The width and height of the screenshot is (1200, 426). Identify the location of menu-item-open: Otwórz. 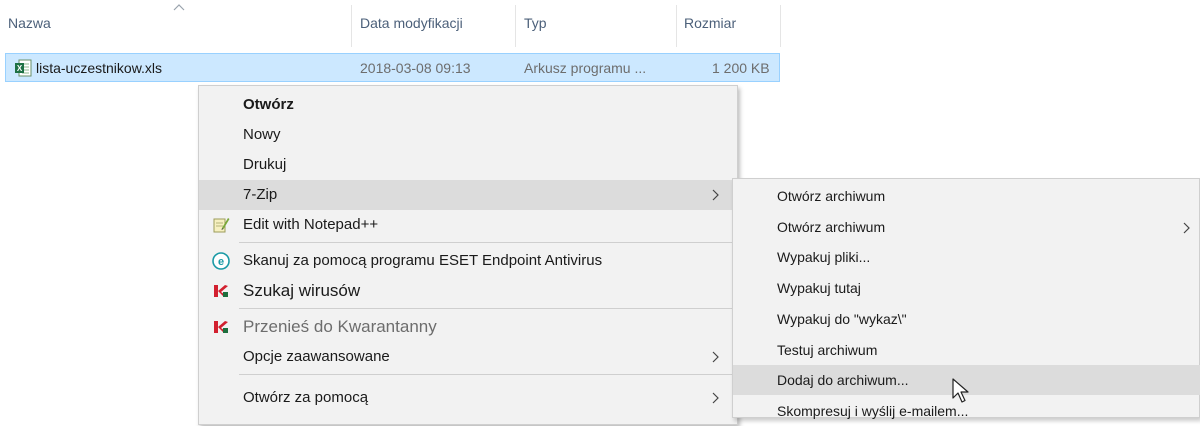
(469, 105).